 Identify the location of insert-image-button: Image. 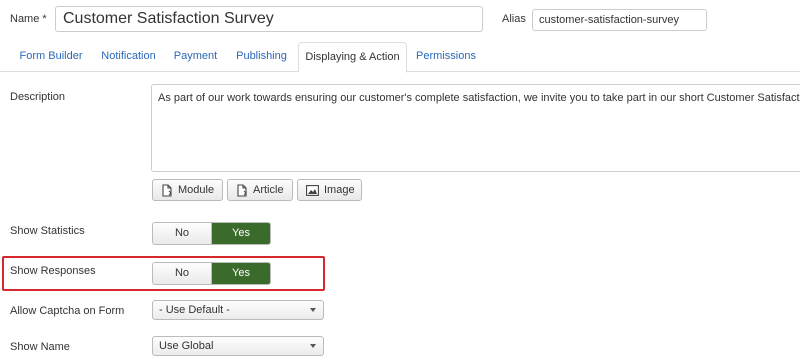
(329, 190).